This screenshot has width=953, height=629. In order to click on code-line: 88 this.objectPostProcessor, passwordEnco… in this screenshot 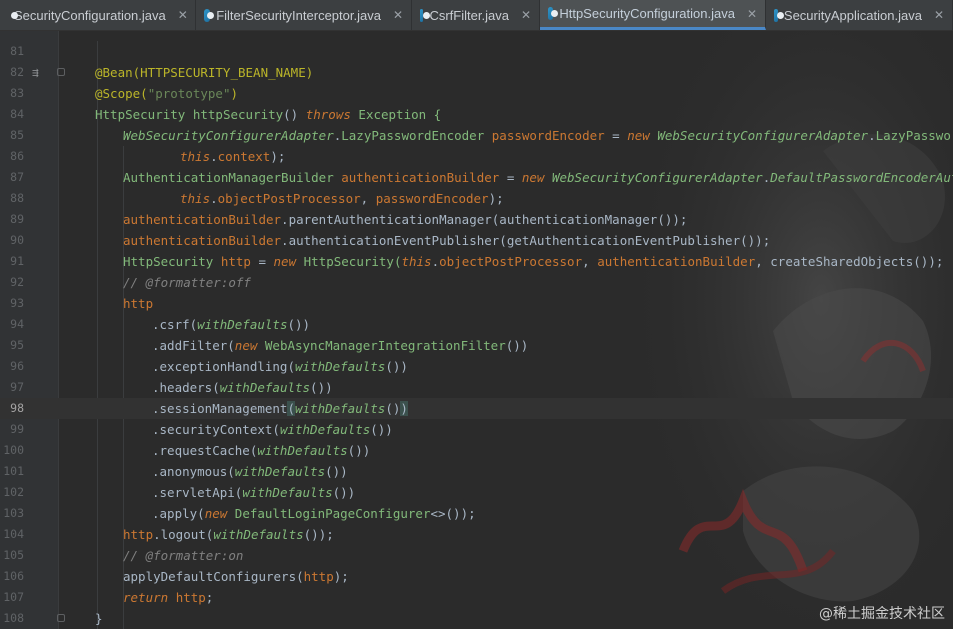, I will do `click(476, 198)`.